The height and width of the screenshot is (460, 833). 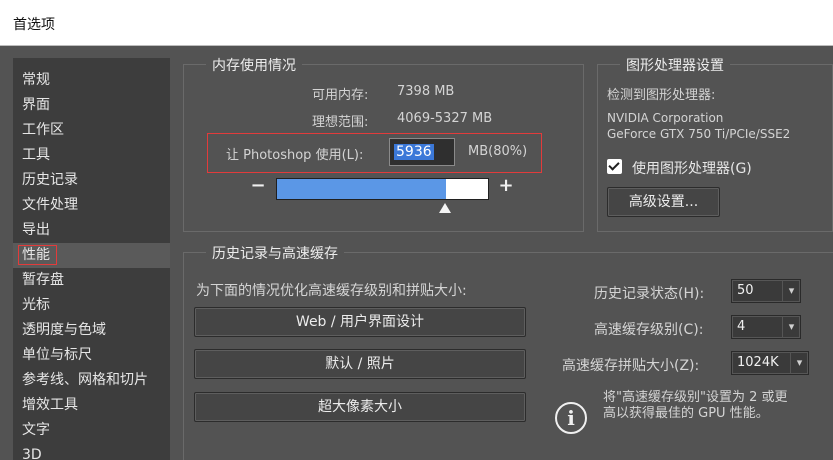 What do you see at coordinates (50, 405) in the screenshot?
I see `sidebar-item-label: 增效工具` at bounding box center [50, 405].